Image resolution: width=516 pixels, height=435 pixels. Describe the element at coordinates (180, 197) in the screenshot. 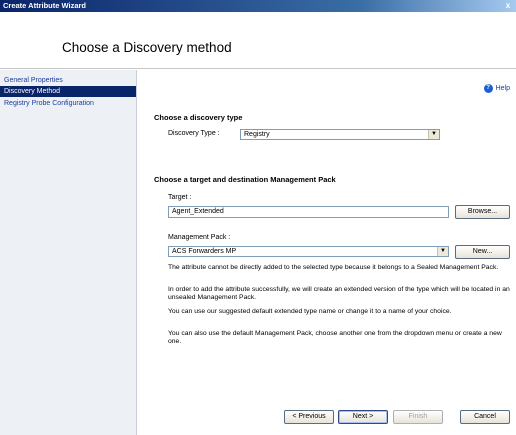

I see `target-label: Target :` at that location.